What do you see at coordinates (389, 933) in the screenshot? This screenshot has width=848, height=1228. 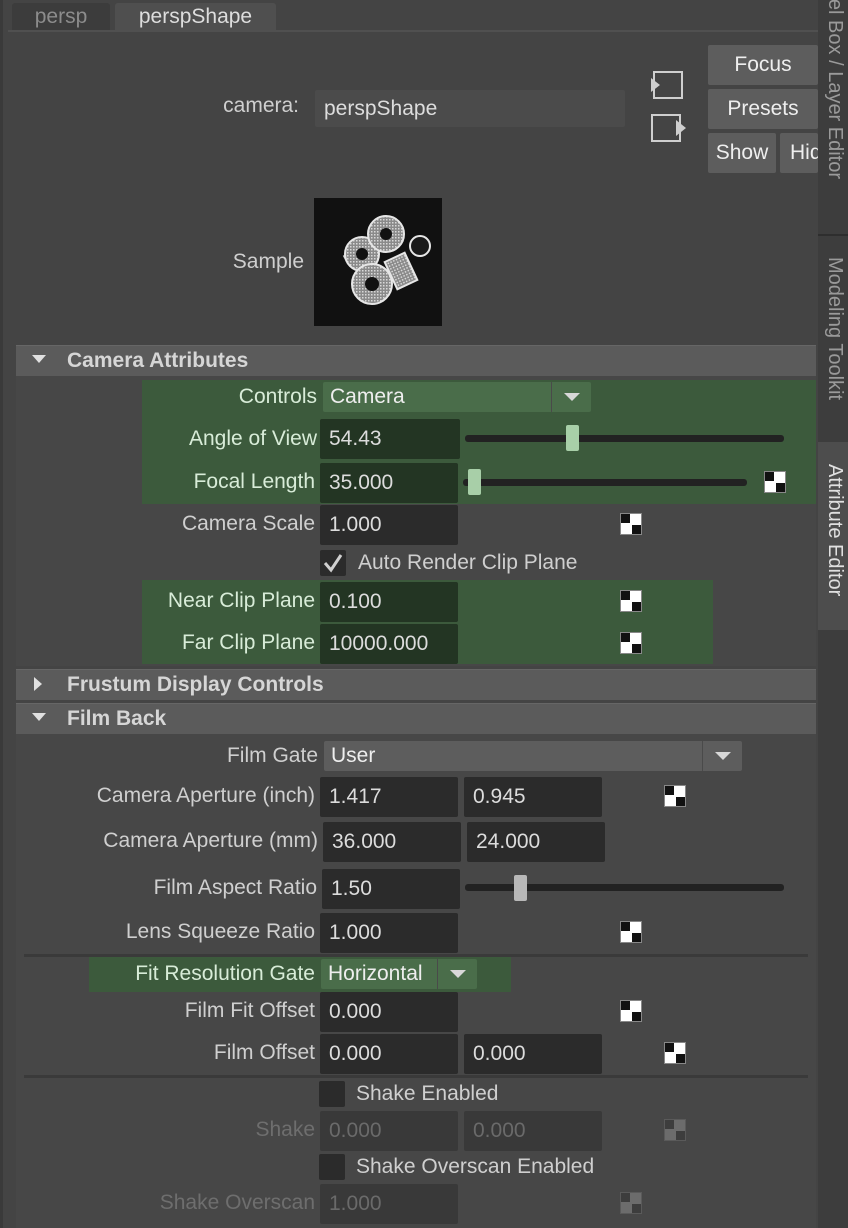 I see `lens-squeeze-field: 1.000` at bounding box center [389, 933].